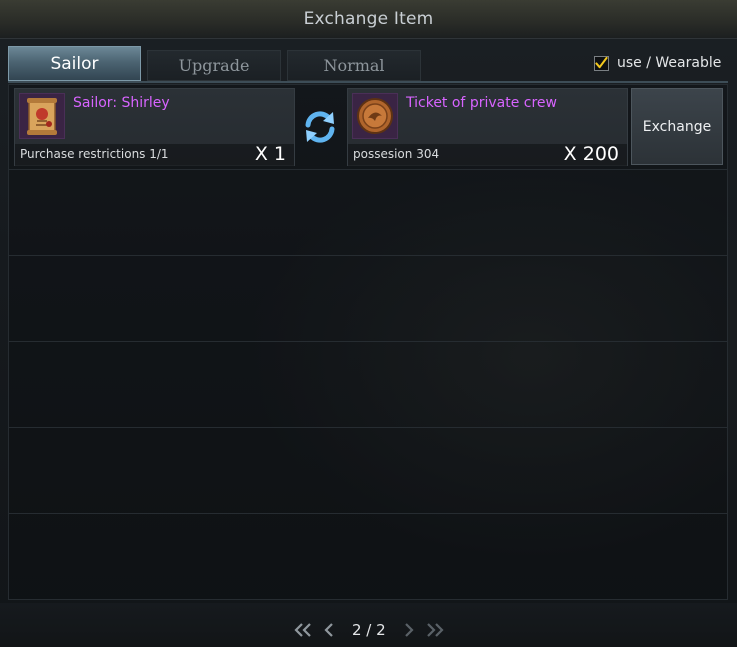 The width and height of the screenshot is (737, 647). I want to click on pagination: 2 / 2, so click(369, 630).